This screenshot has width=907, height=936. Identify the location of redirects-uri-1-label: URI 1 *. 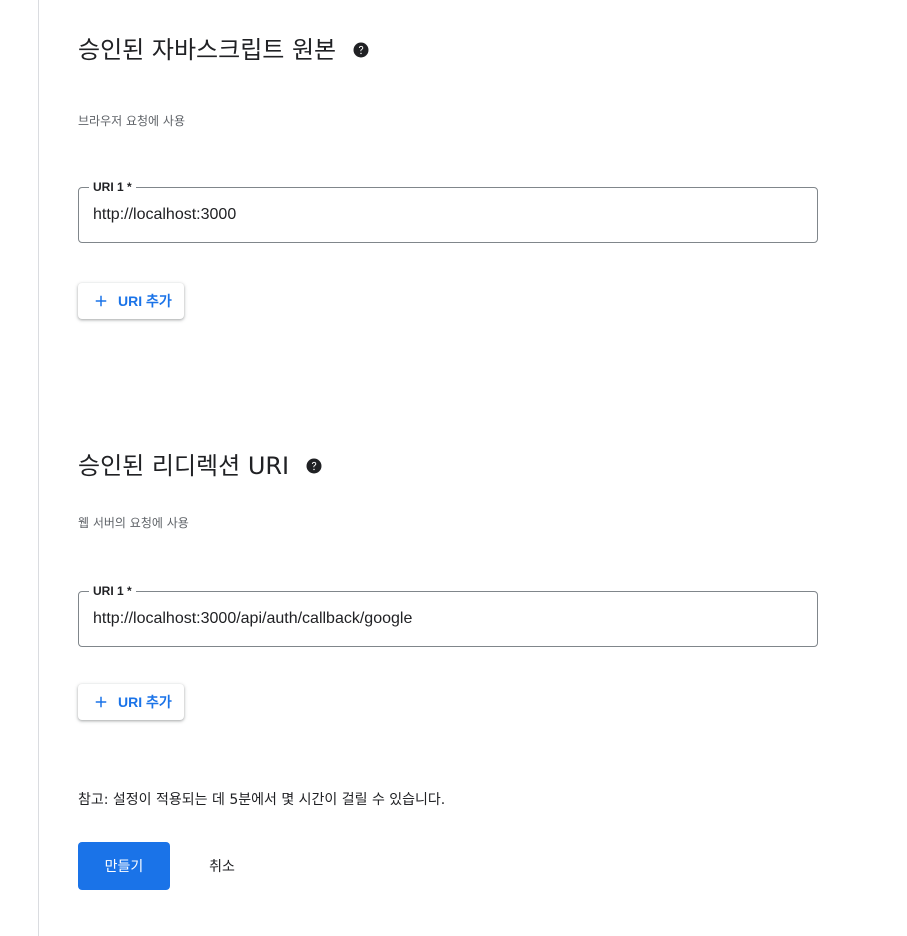
(112, 591).